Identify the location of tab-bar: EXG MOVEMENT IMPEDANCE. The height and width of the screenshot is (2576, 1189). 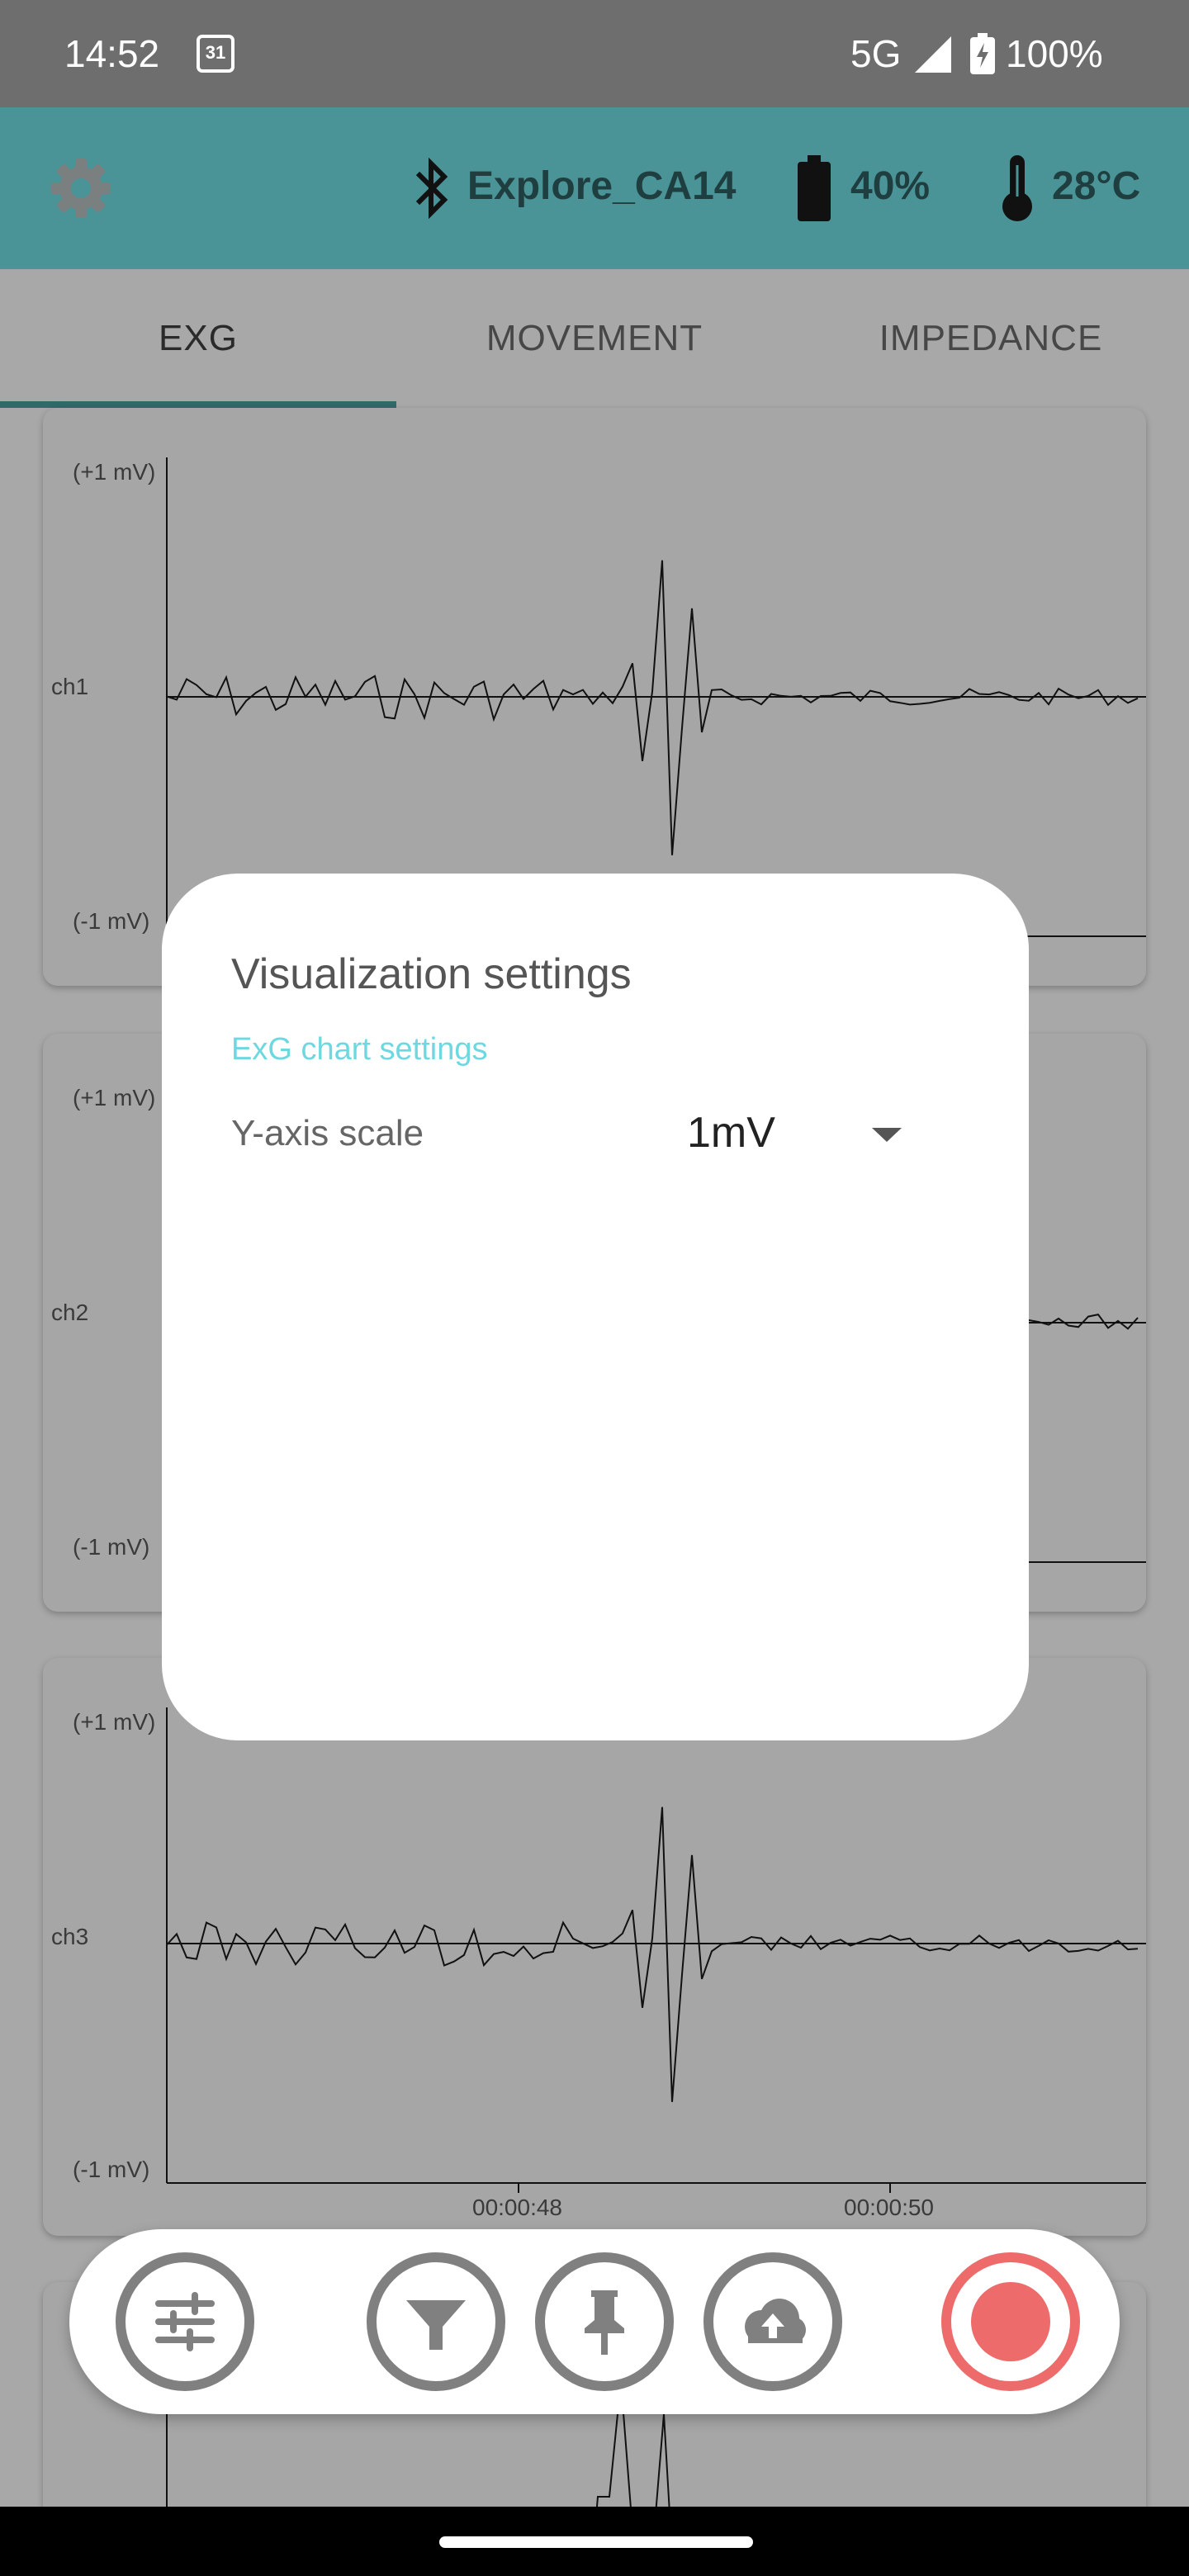
(594, 338).